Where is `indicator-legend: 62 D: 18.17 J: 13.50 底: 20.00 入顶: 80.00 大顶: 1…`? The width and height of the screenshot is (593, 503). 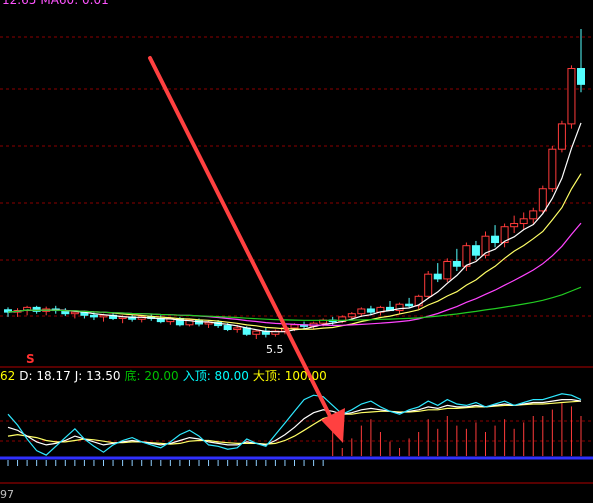
indicator-legend: 62 D: 18.17 J: 13.50 底: 20.00 入顶: 80.00 大顶: 1… is located at coordinates (165, 376).